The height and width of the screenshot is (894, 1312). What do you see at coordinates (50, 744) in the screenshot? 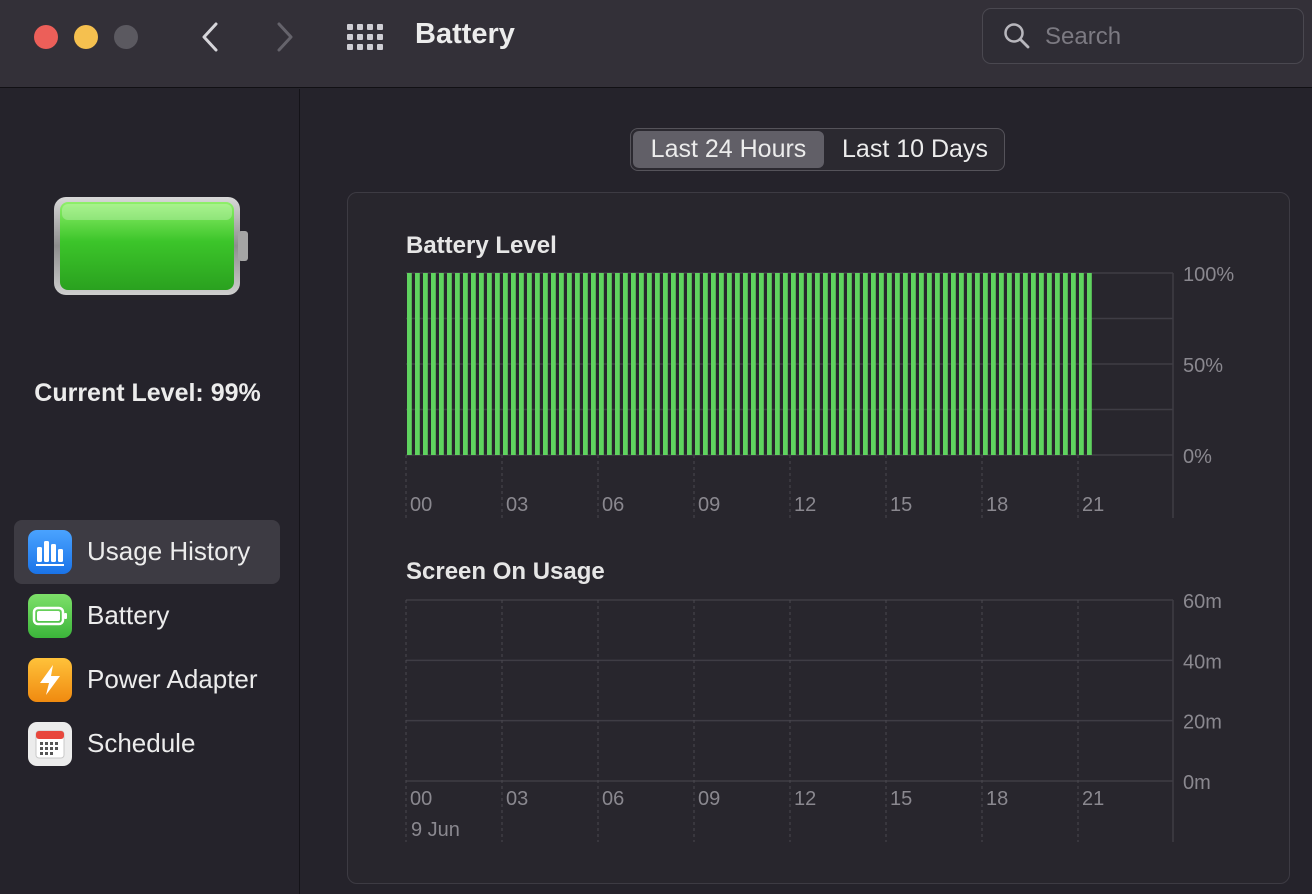
I see `schedule-icon` at bounding box center [50, 744].